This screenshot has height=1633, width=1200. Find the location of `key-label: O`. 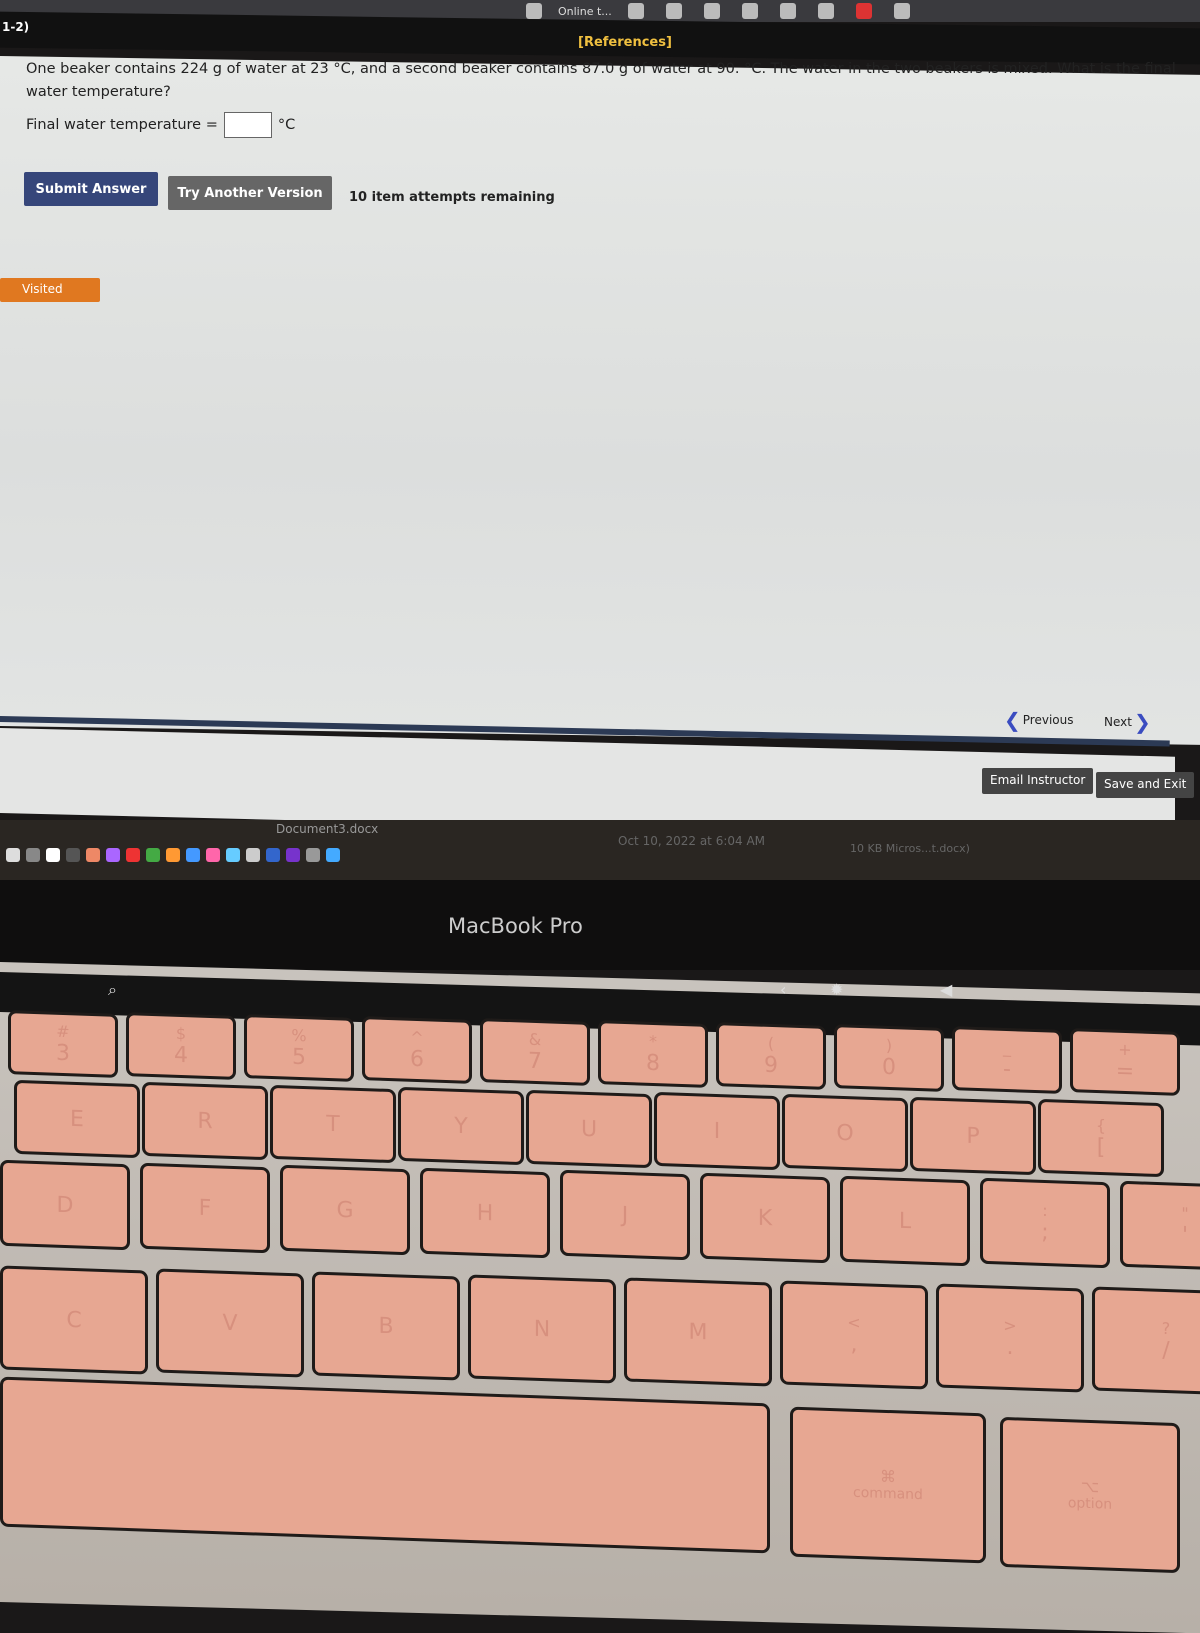

key-label: O is located at coordinates (845, 1133).